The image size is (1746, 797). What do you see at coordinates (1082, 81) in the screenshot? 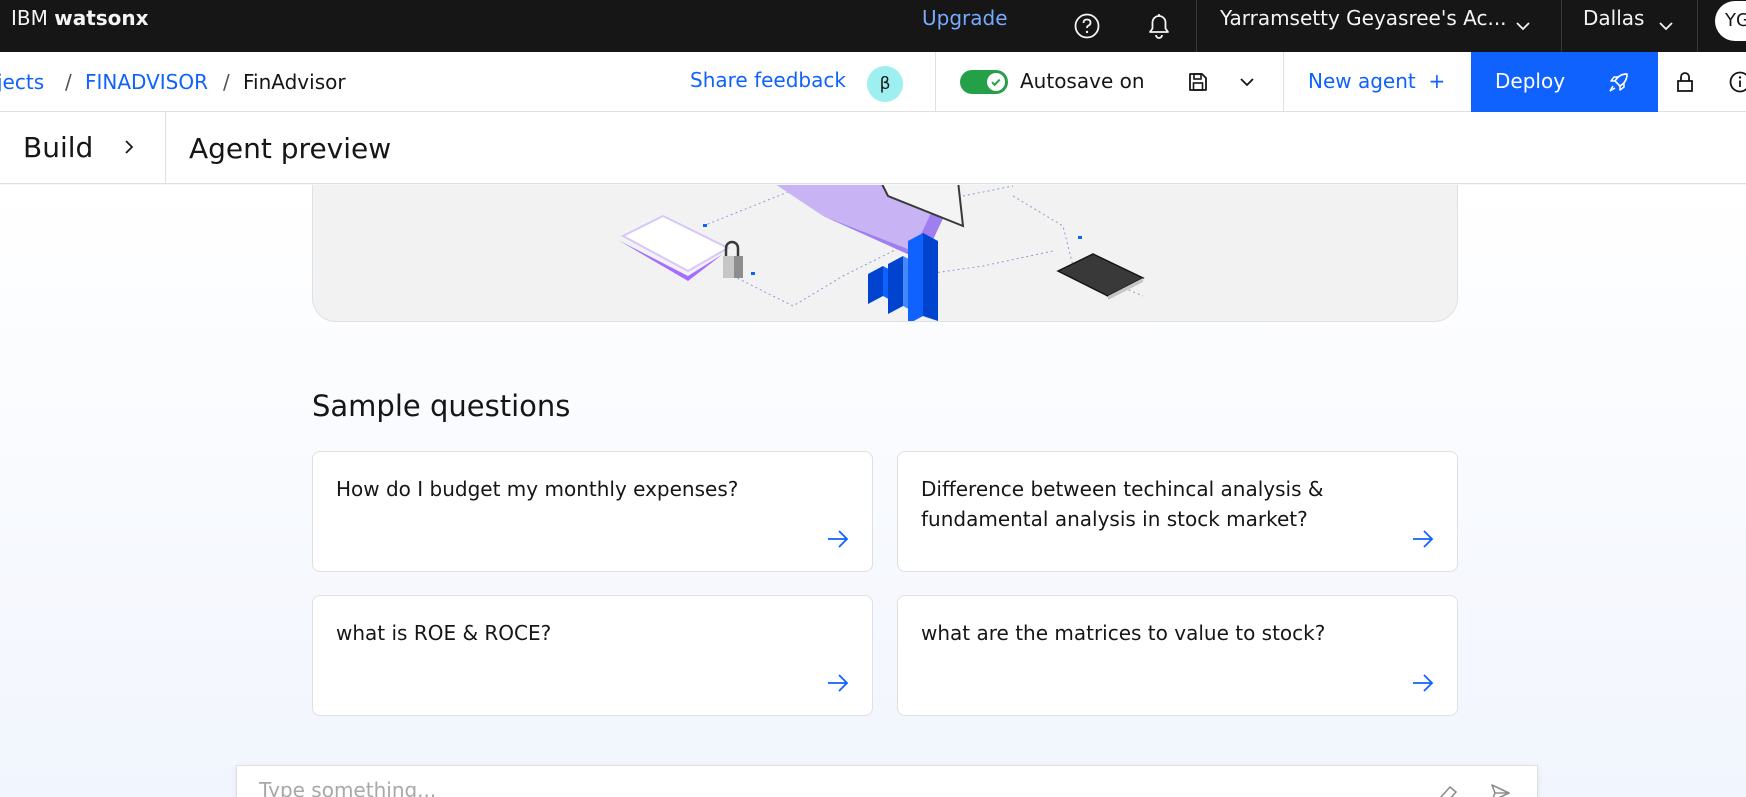
I see `autosave-label: Autosave on` at bounding box center [1082, 81].